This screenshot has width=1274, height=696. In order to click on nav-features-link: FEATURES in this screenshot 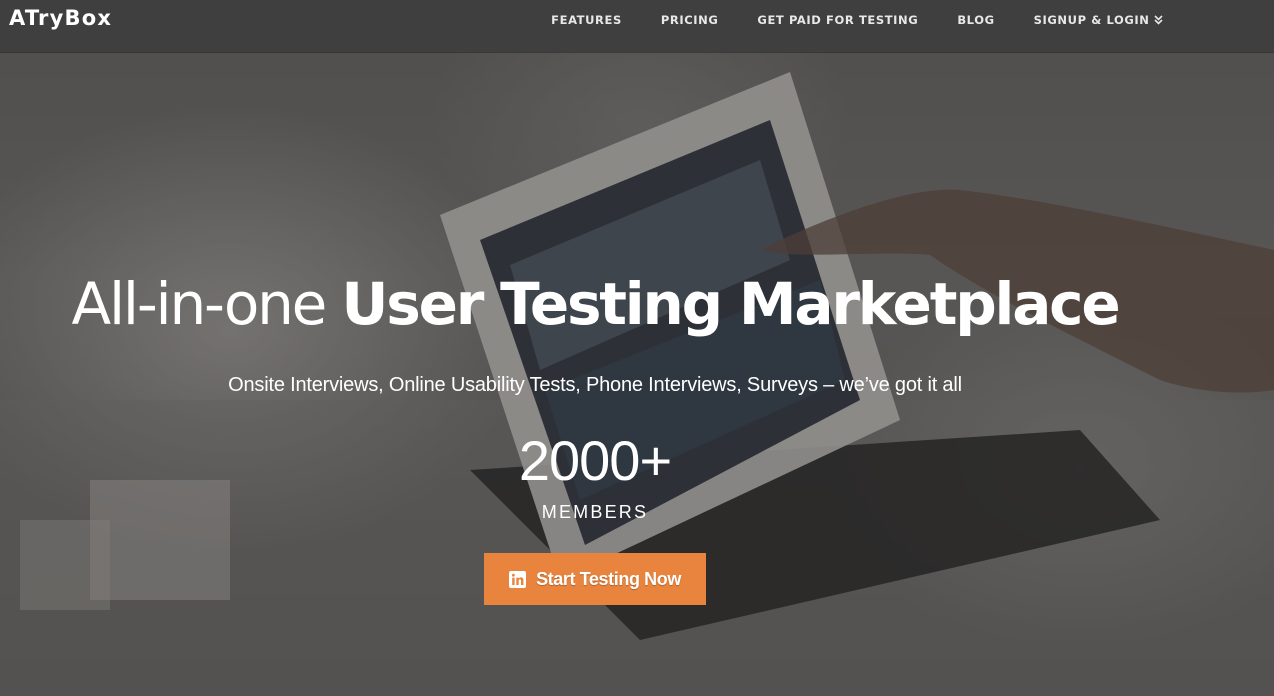, I will do `click(587, 20)`.